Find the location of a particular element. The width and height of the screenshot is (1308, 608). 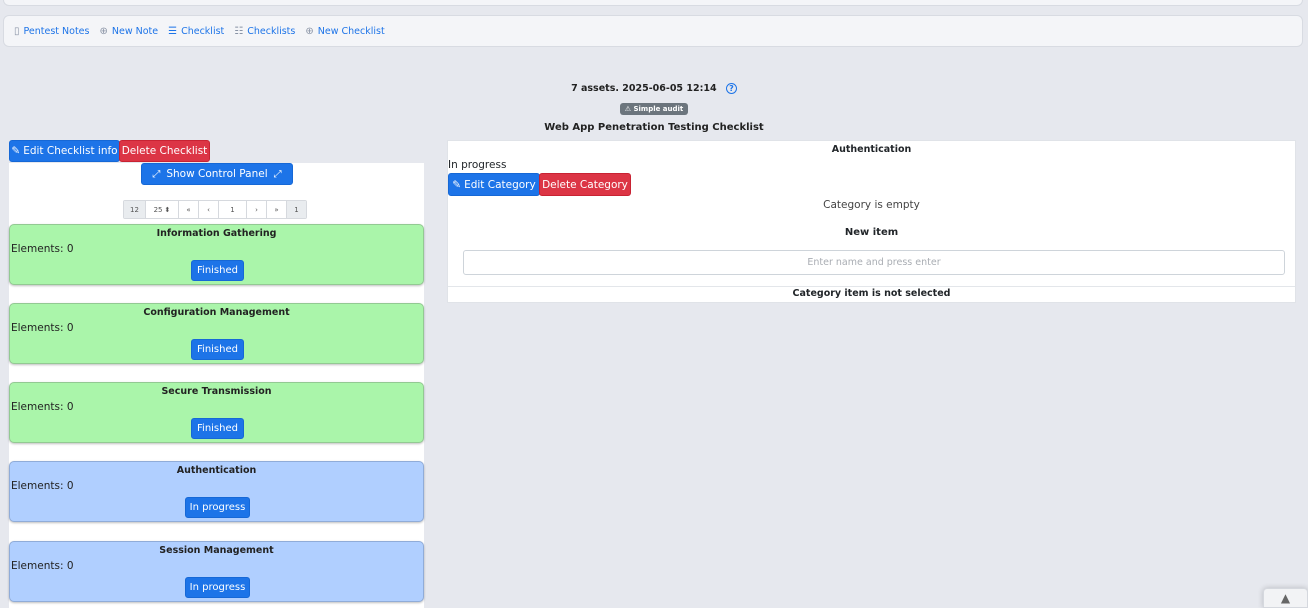

new-item-label: New item is located at coordinates (871, 232).